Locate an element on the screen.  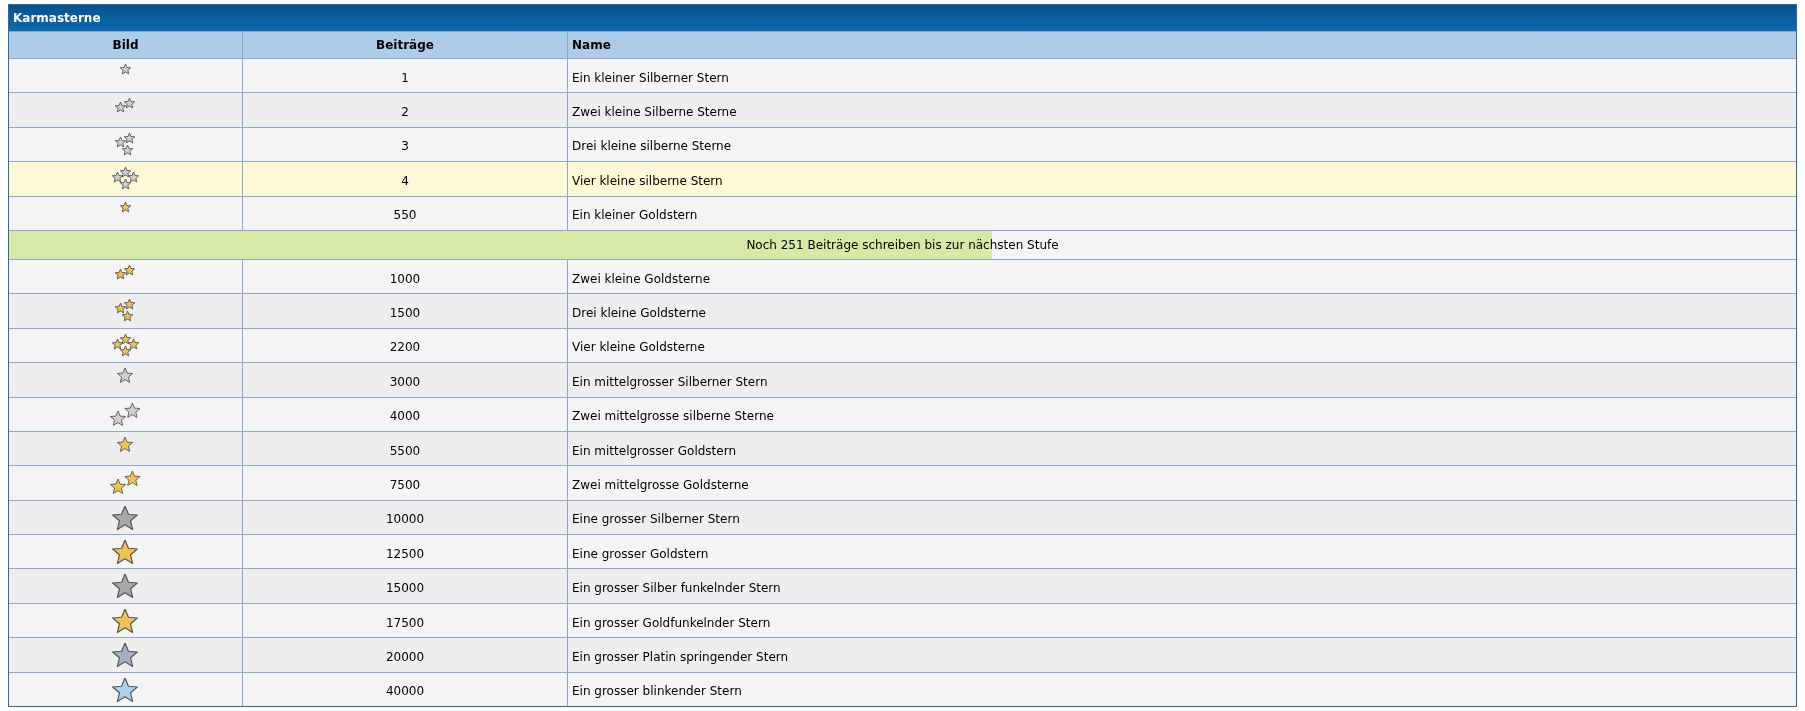
table-cell-text: Ein grosser blinkender Stern is located at coordinates (657, 692).